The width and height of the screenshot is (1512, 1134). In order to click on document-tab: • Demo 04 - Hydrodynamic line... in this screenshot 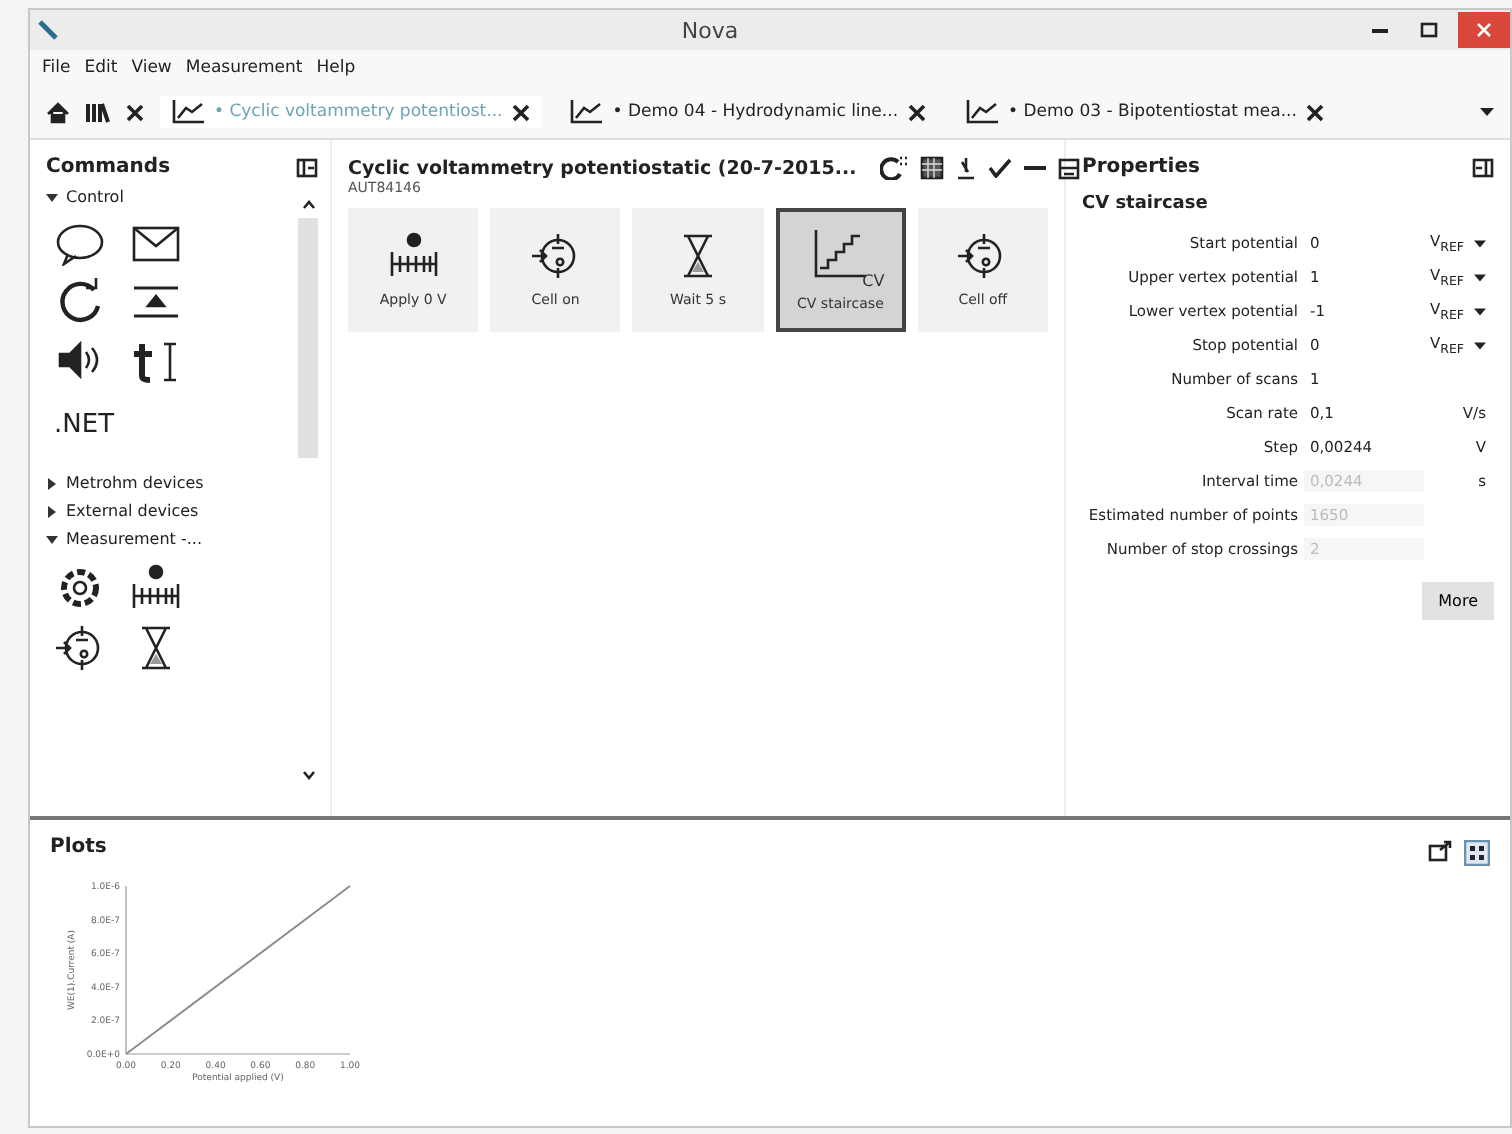, I will do `click(748, 112)`.